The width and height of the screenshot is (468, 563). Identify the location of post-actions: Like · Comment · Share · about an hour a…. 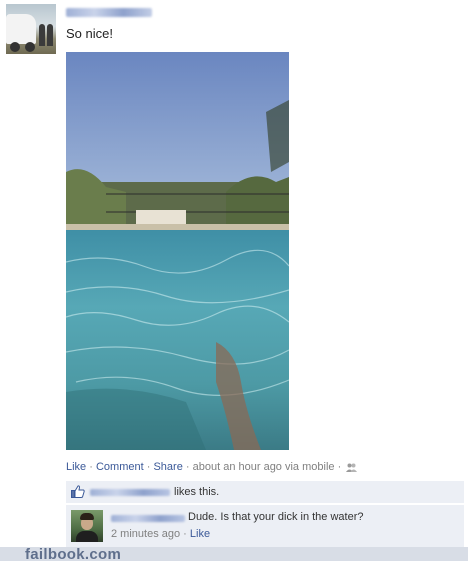
(212, 468).